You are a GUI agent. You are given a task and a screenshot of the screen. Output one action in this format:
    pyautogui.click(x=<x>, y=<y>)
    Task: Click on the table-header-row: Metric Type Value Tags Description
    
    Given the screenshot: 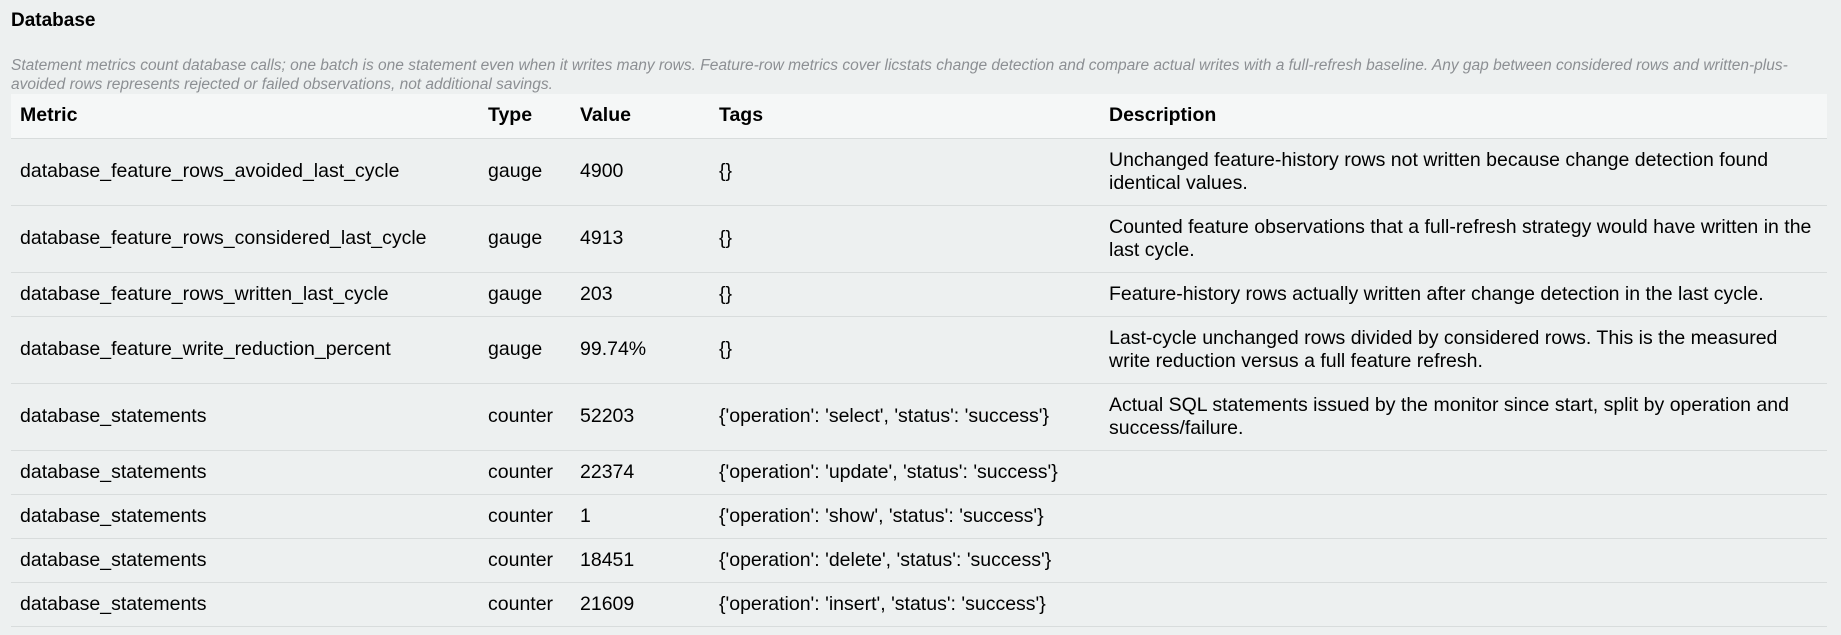 What is the action you would take?
    pyautogui.click(x=919, y=116)
    